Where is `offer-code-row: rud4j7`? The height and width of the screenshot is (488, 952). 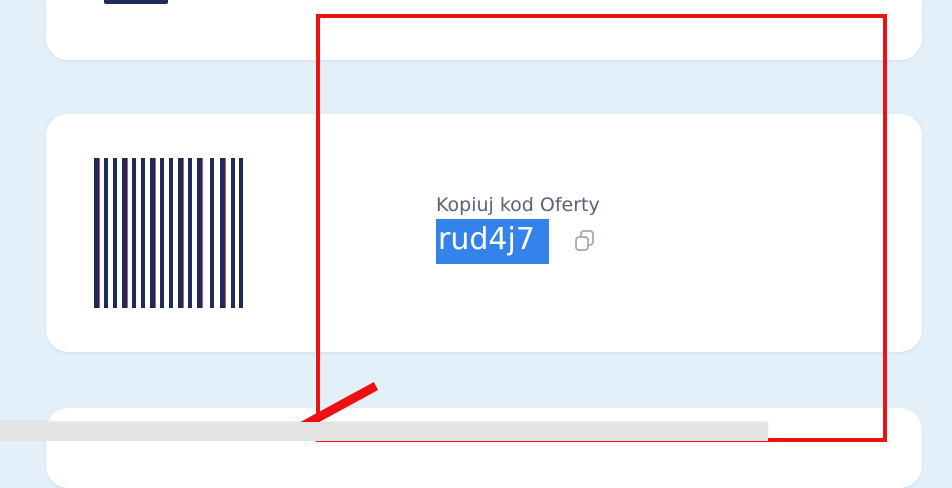
offer-code-row: rud4j7 is located at coordinates (518, 241).